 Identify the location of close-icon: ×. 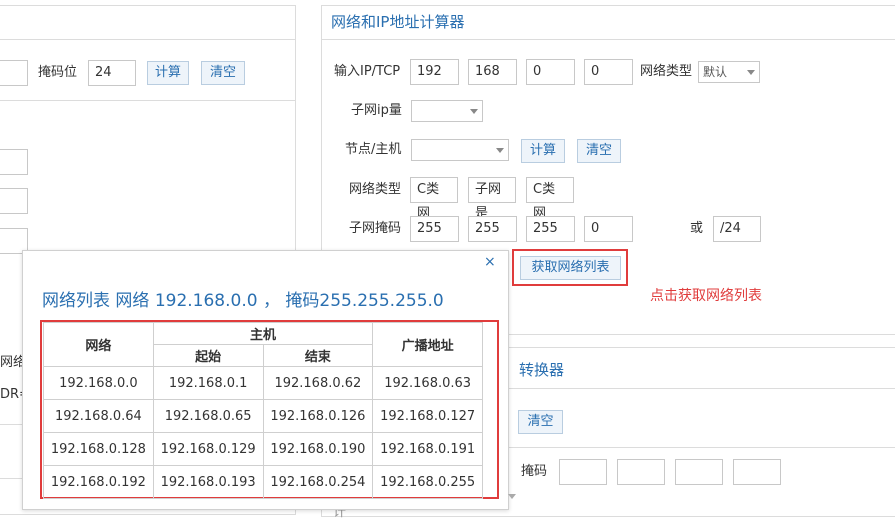
(490, 262).